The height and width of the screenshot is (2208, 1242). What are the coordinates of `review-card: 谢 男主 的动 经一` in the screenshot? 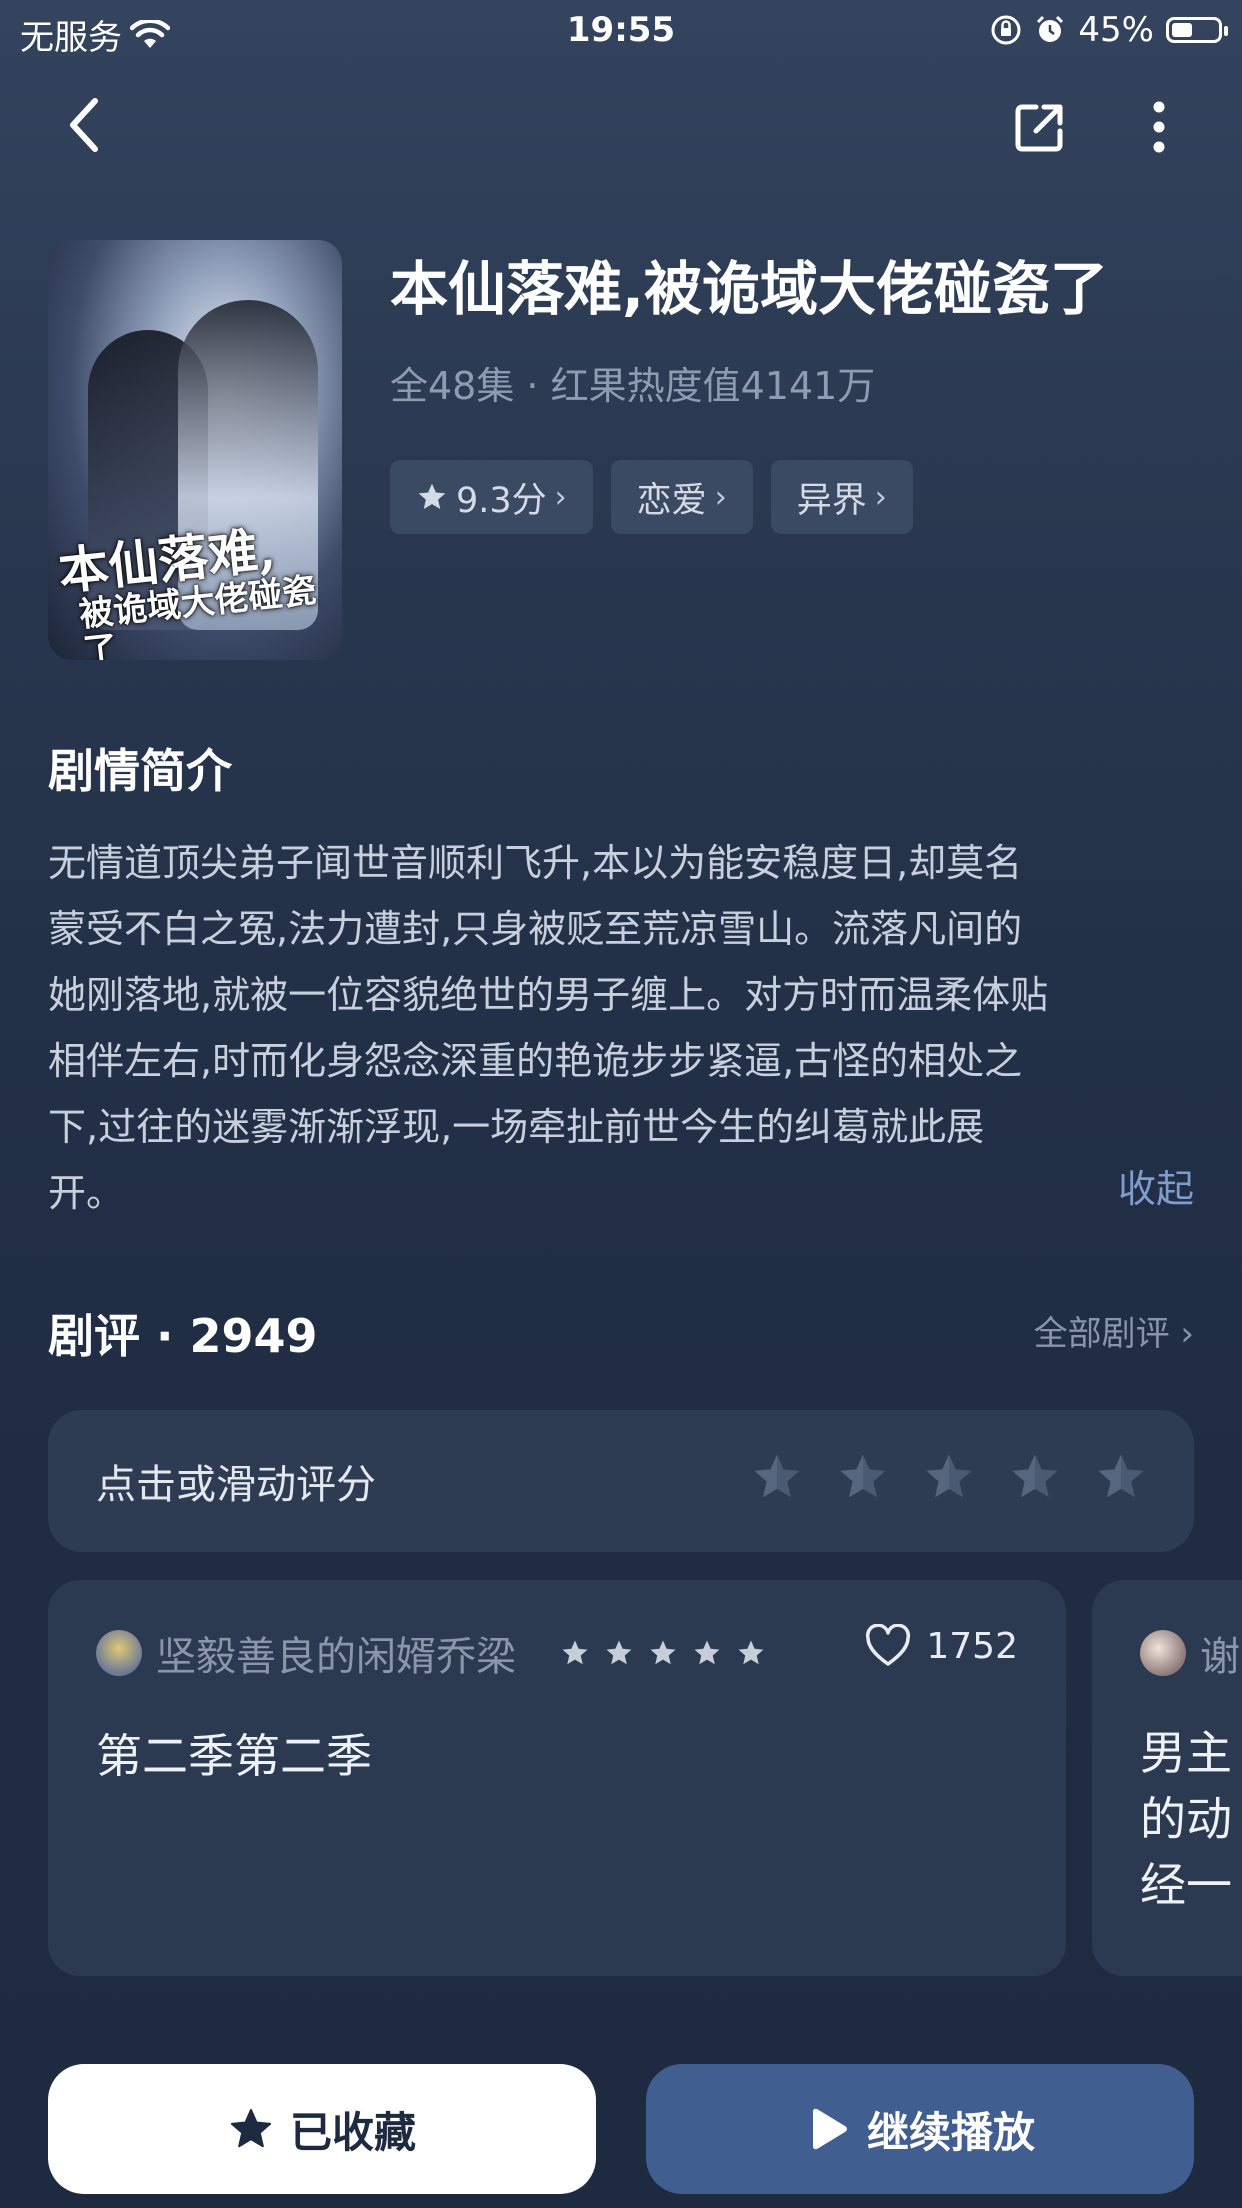 It's located at (1167, 1778).